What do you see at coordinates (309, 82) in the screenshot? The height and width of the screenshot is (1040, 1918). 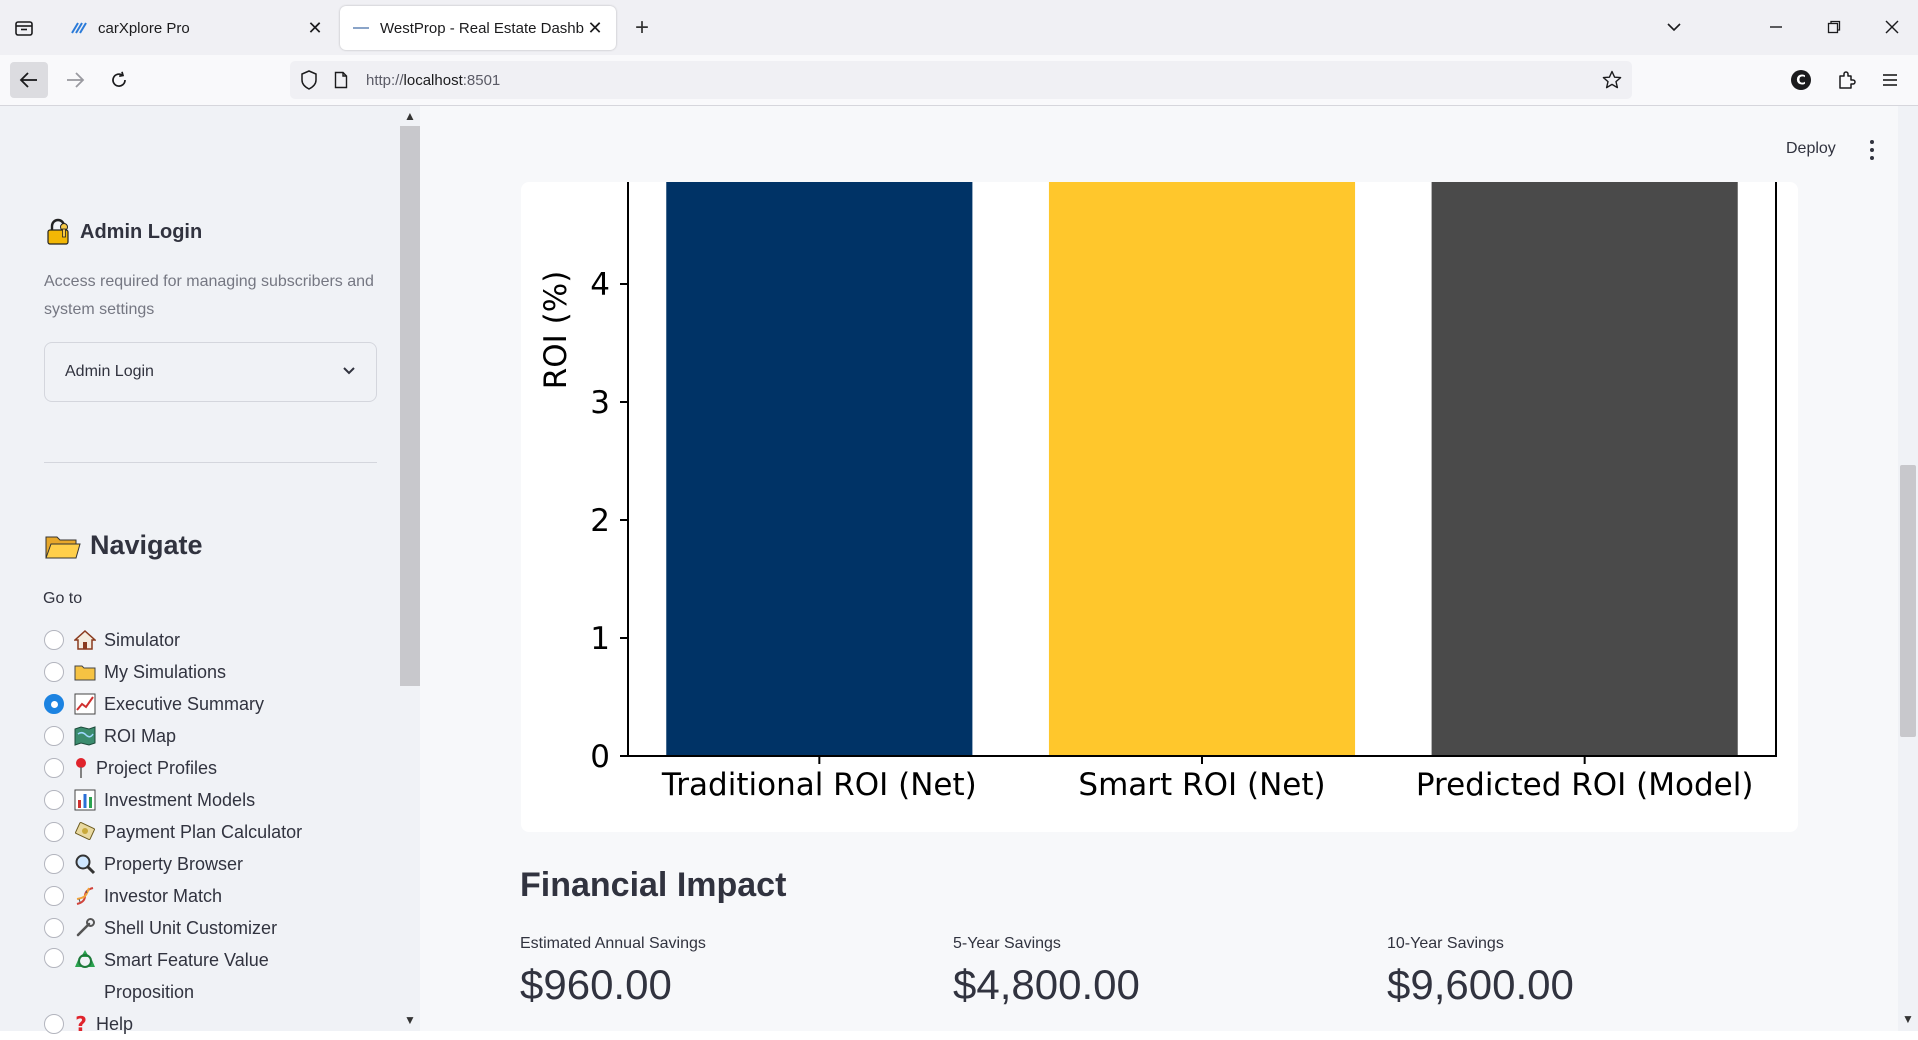 I see `shield-icon` at bounding box center [309, 82].